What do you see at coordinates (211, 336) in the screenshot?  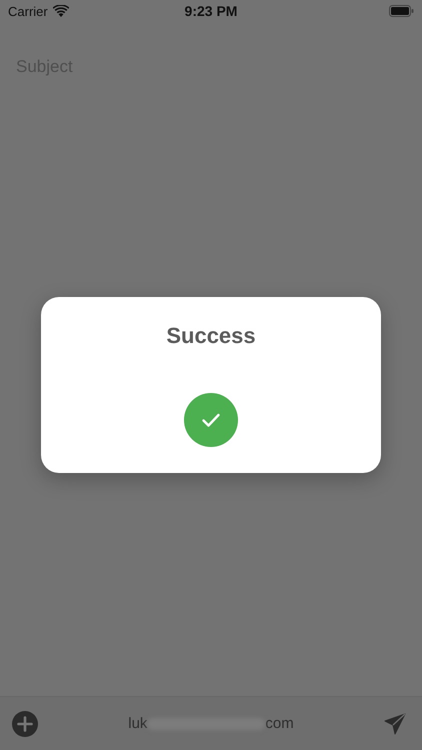 I see `dialog-title: Success` at bounding box center [211, 336].